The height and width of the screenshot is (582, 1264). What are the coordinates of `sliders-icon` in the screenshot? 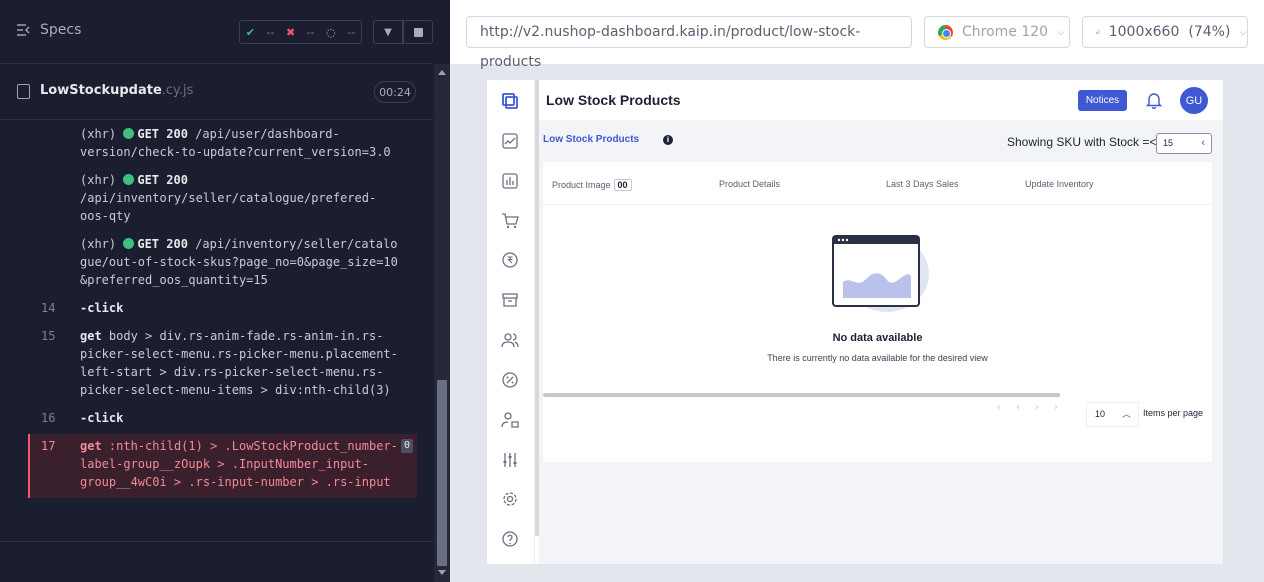 It's located at (510, 460).